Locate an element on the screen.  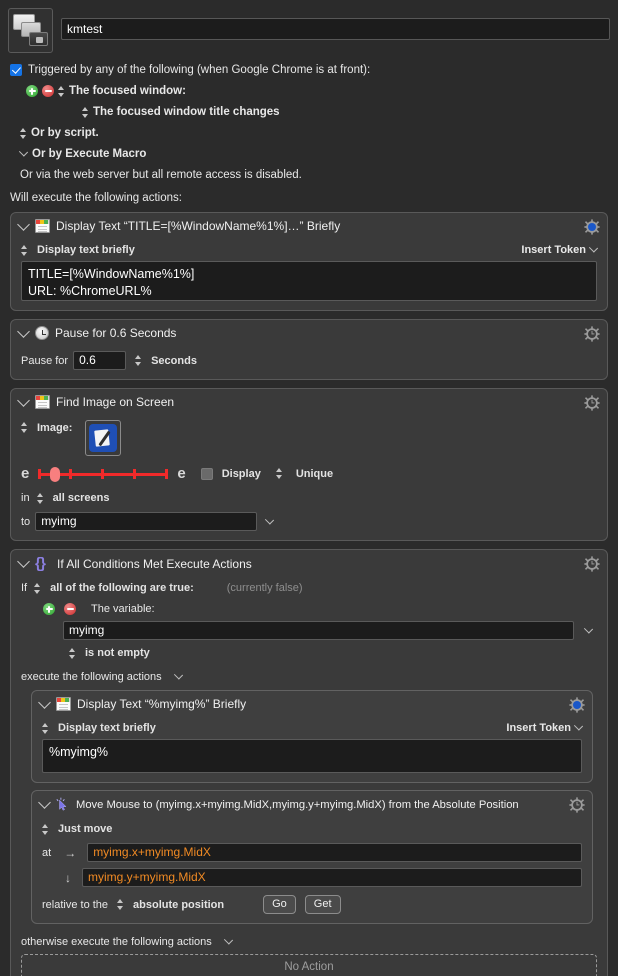
go-button: Go is located at coordinates (279, 904).